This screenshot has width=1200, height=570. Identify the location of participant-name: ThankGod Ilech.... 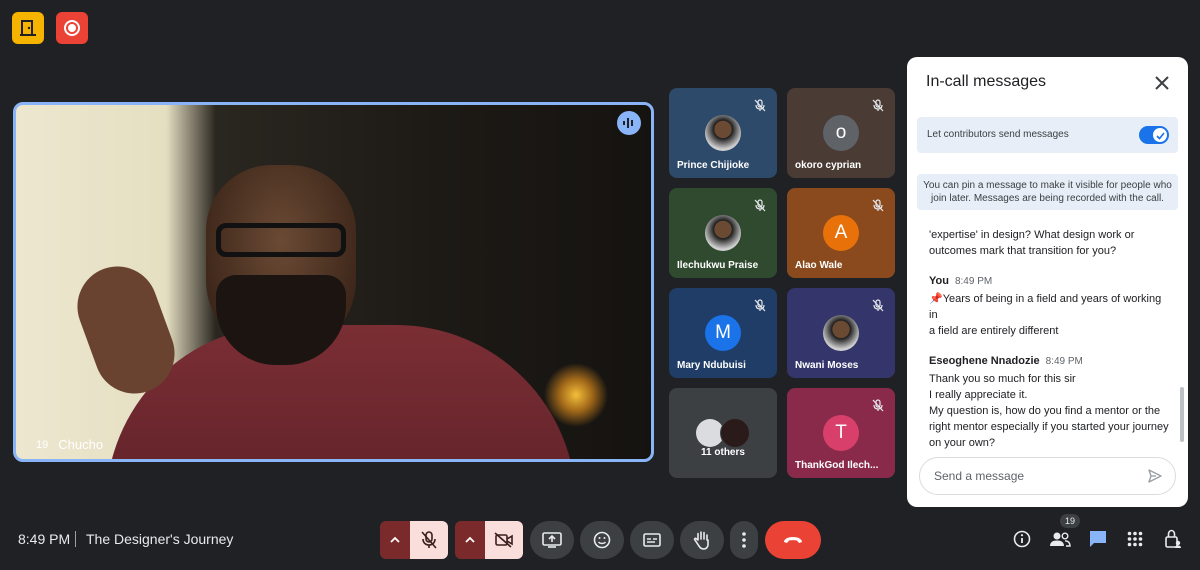
(837, 465).